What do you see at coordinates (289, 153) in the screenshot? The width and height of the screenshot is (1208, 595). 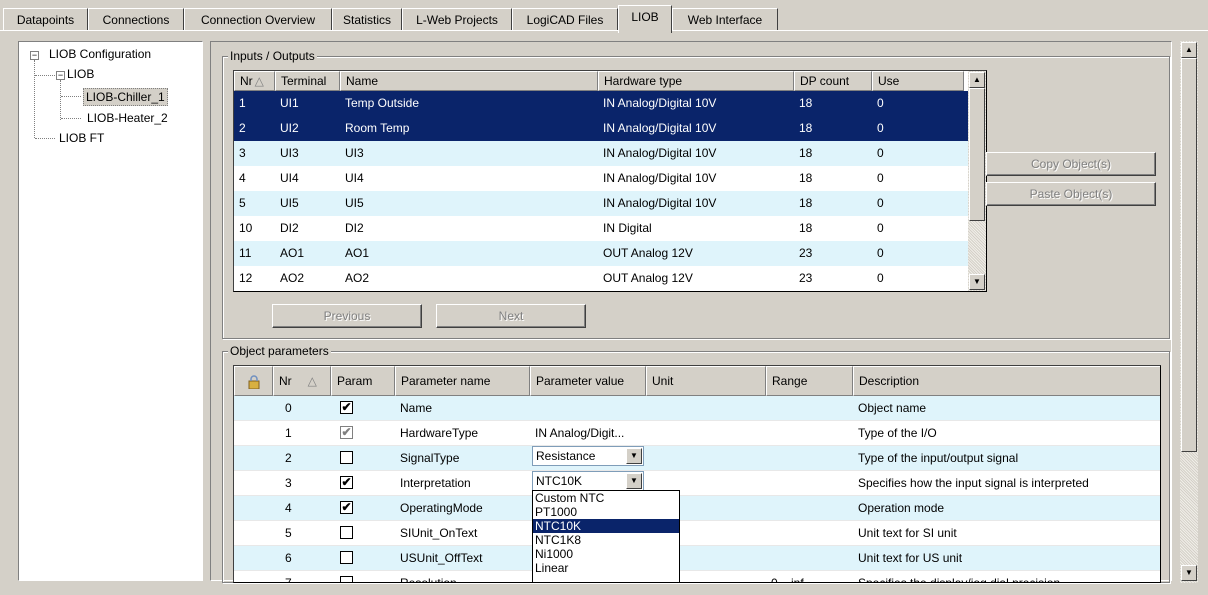 I see `io-cell-terminal: UI3` at bounding box center [289, 153].